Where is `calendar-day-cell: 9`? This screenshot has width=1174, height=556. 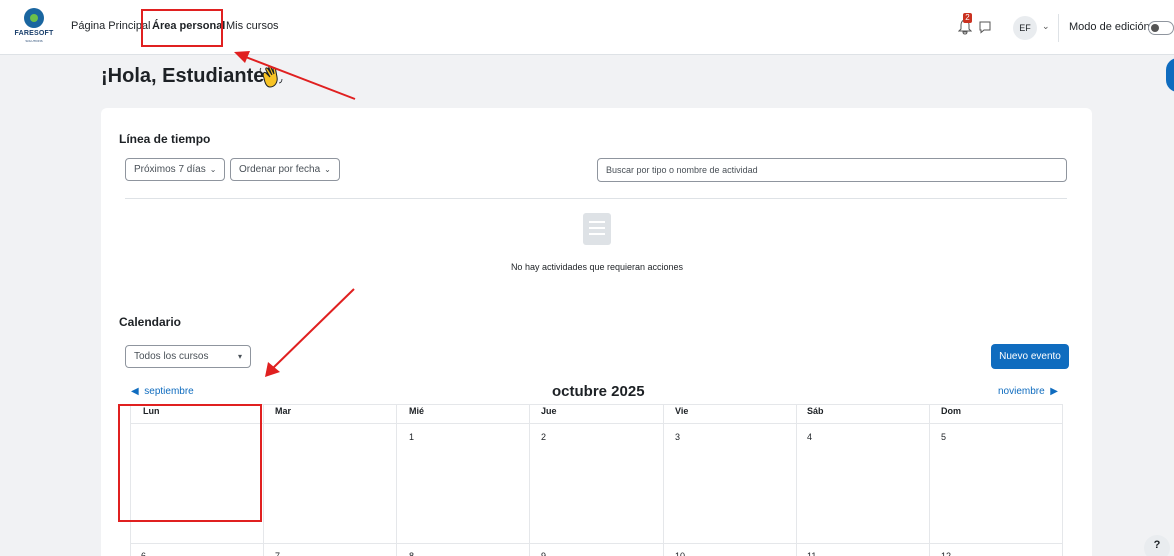 calendar-day-cell: 9 is located at coordinates (543, 553).